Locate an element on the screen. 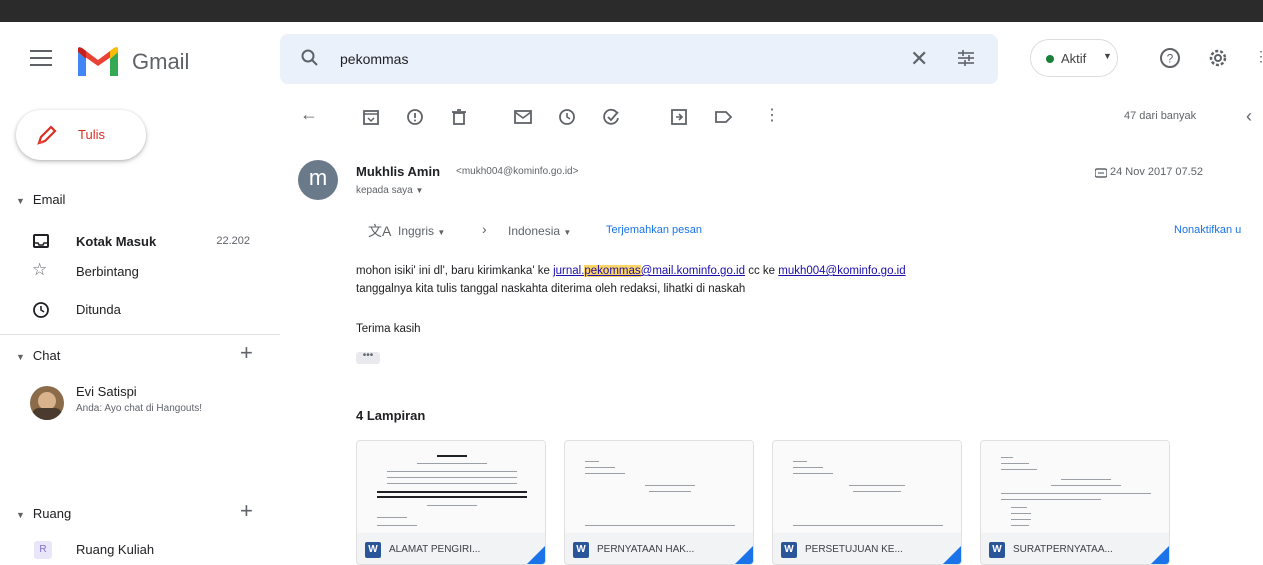 The image size is (1263, 565). mark-unread-mail-icon is located at coordinates (523, 117).